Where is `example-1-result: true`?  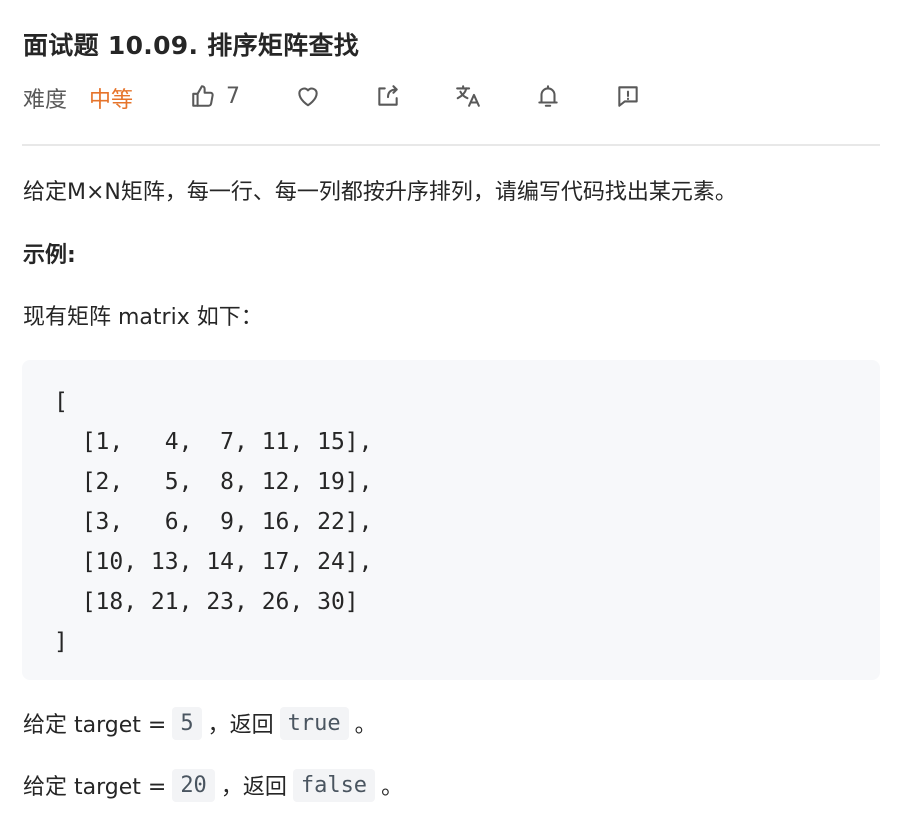 example-1-result: true is located at coordinates (314, 723).